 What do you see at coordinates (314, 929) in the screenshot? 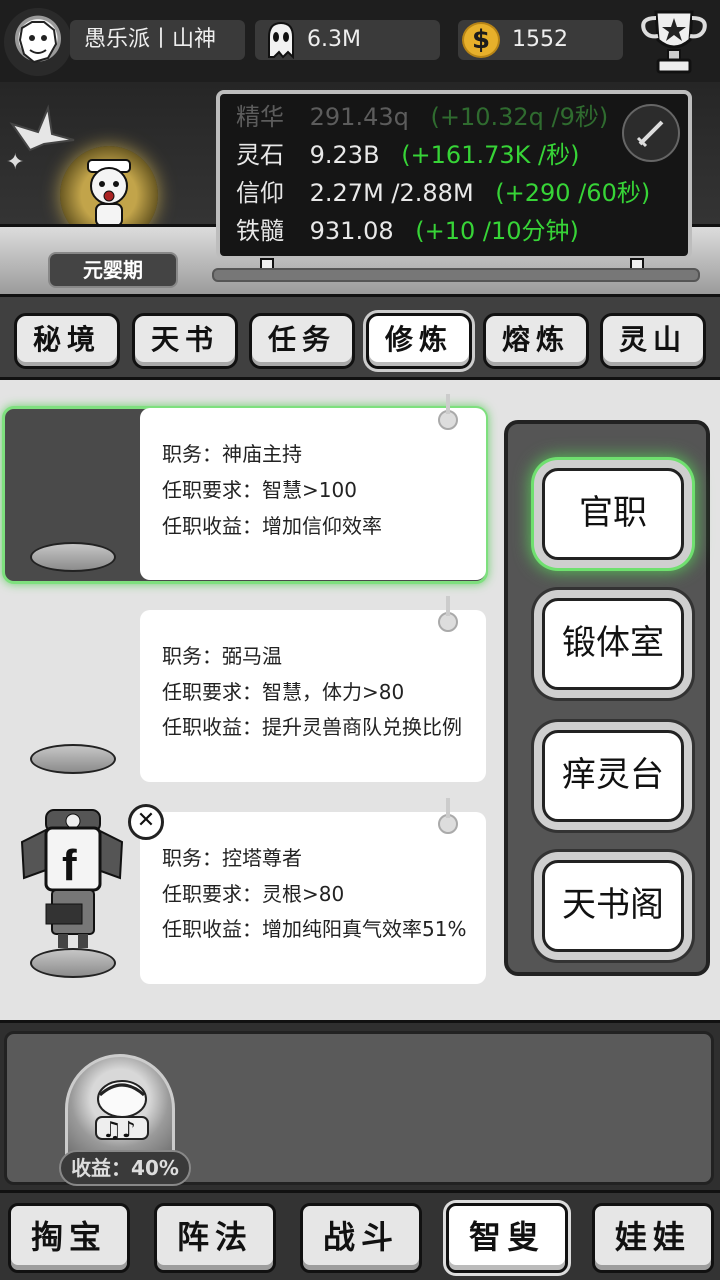
I see `job-benefit: 任职收益：增加纯阳真气效率51%` at bounding box center [314, 929].